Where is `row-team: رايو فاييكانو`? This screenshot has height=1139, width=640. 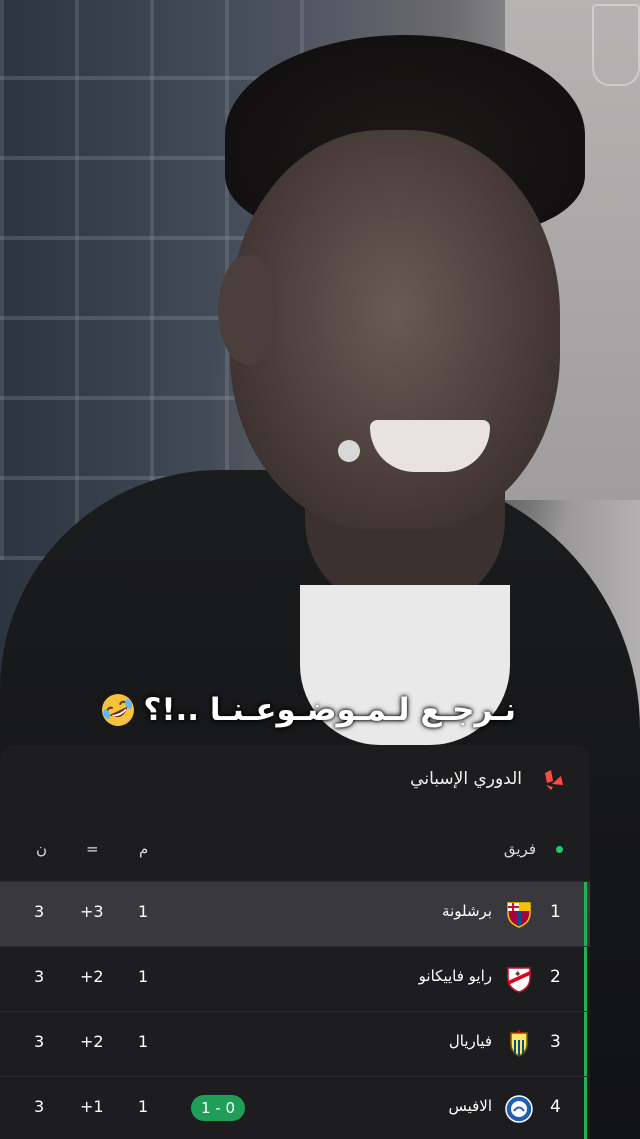
row-team: رايو فاييكانو is located at coordinates (455, 976).